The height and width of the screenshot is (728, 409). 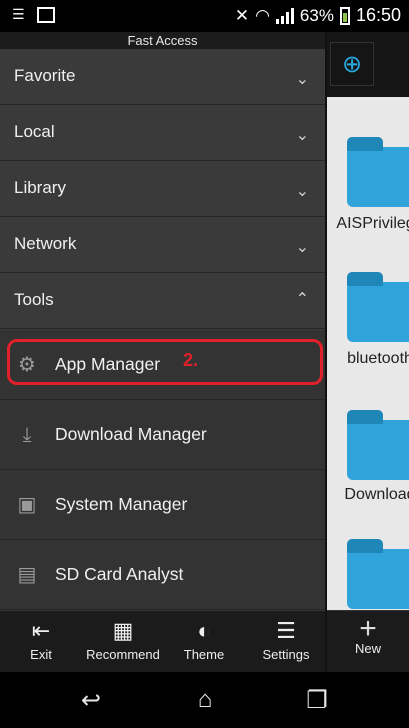 I want to click on tool-app-manager: ⚙ App Manager 2., so click(x=162, y=365).